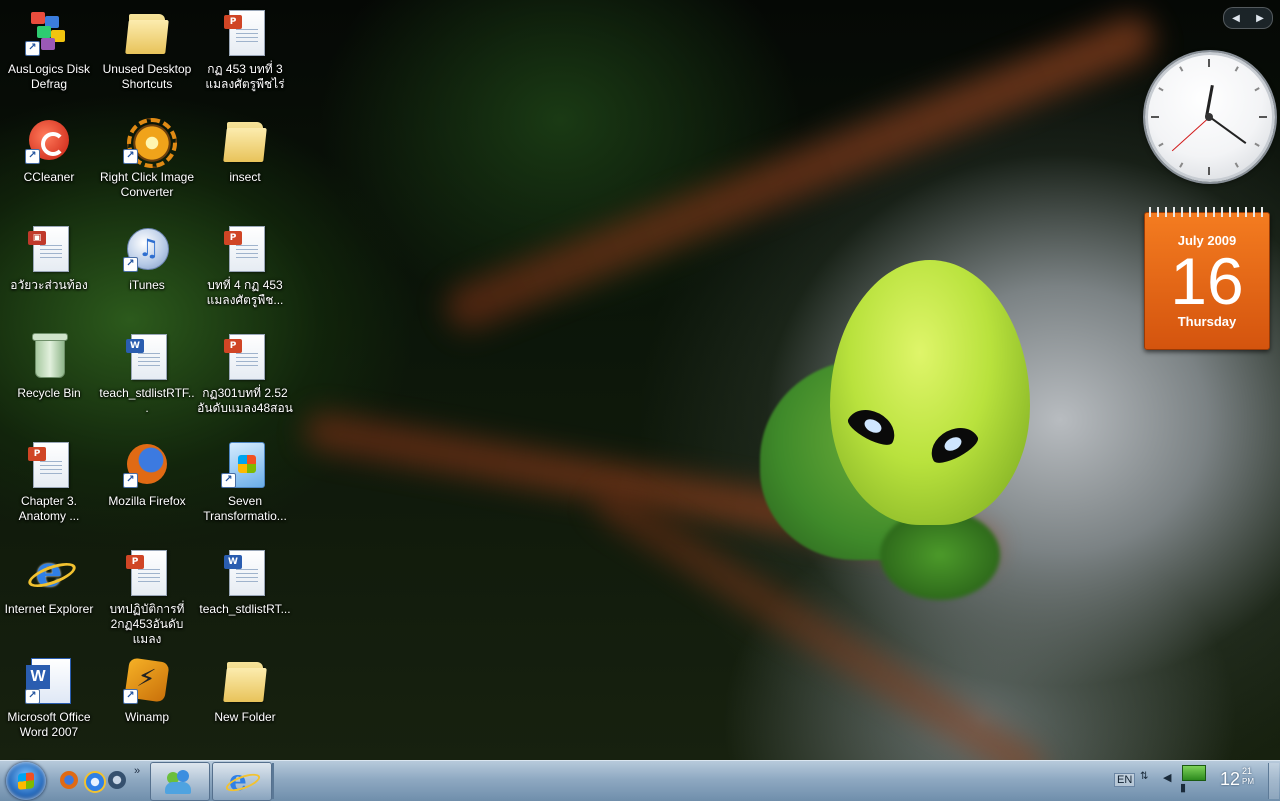  I want to click on calendar-day: 16, so click(1207, 281).